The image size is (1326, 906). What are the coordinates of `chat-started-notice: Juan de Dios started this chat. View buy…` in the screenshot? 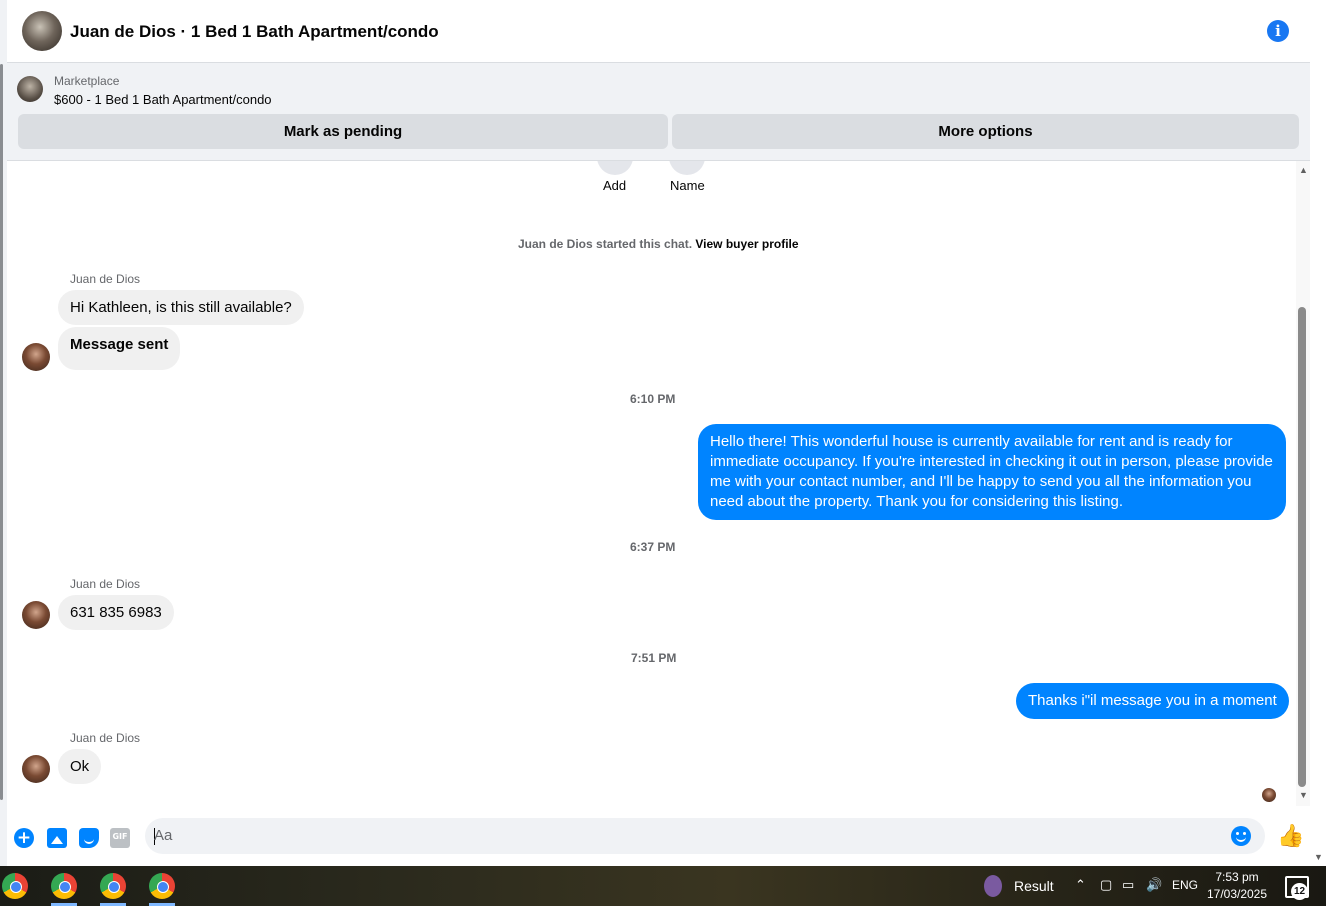 It's located at (658, 244).